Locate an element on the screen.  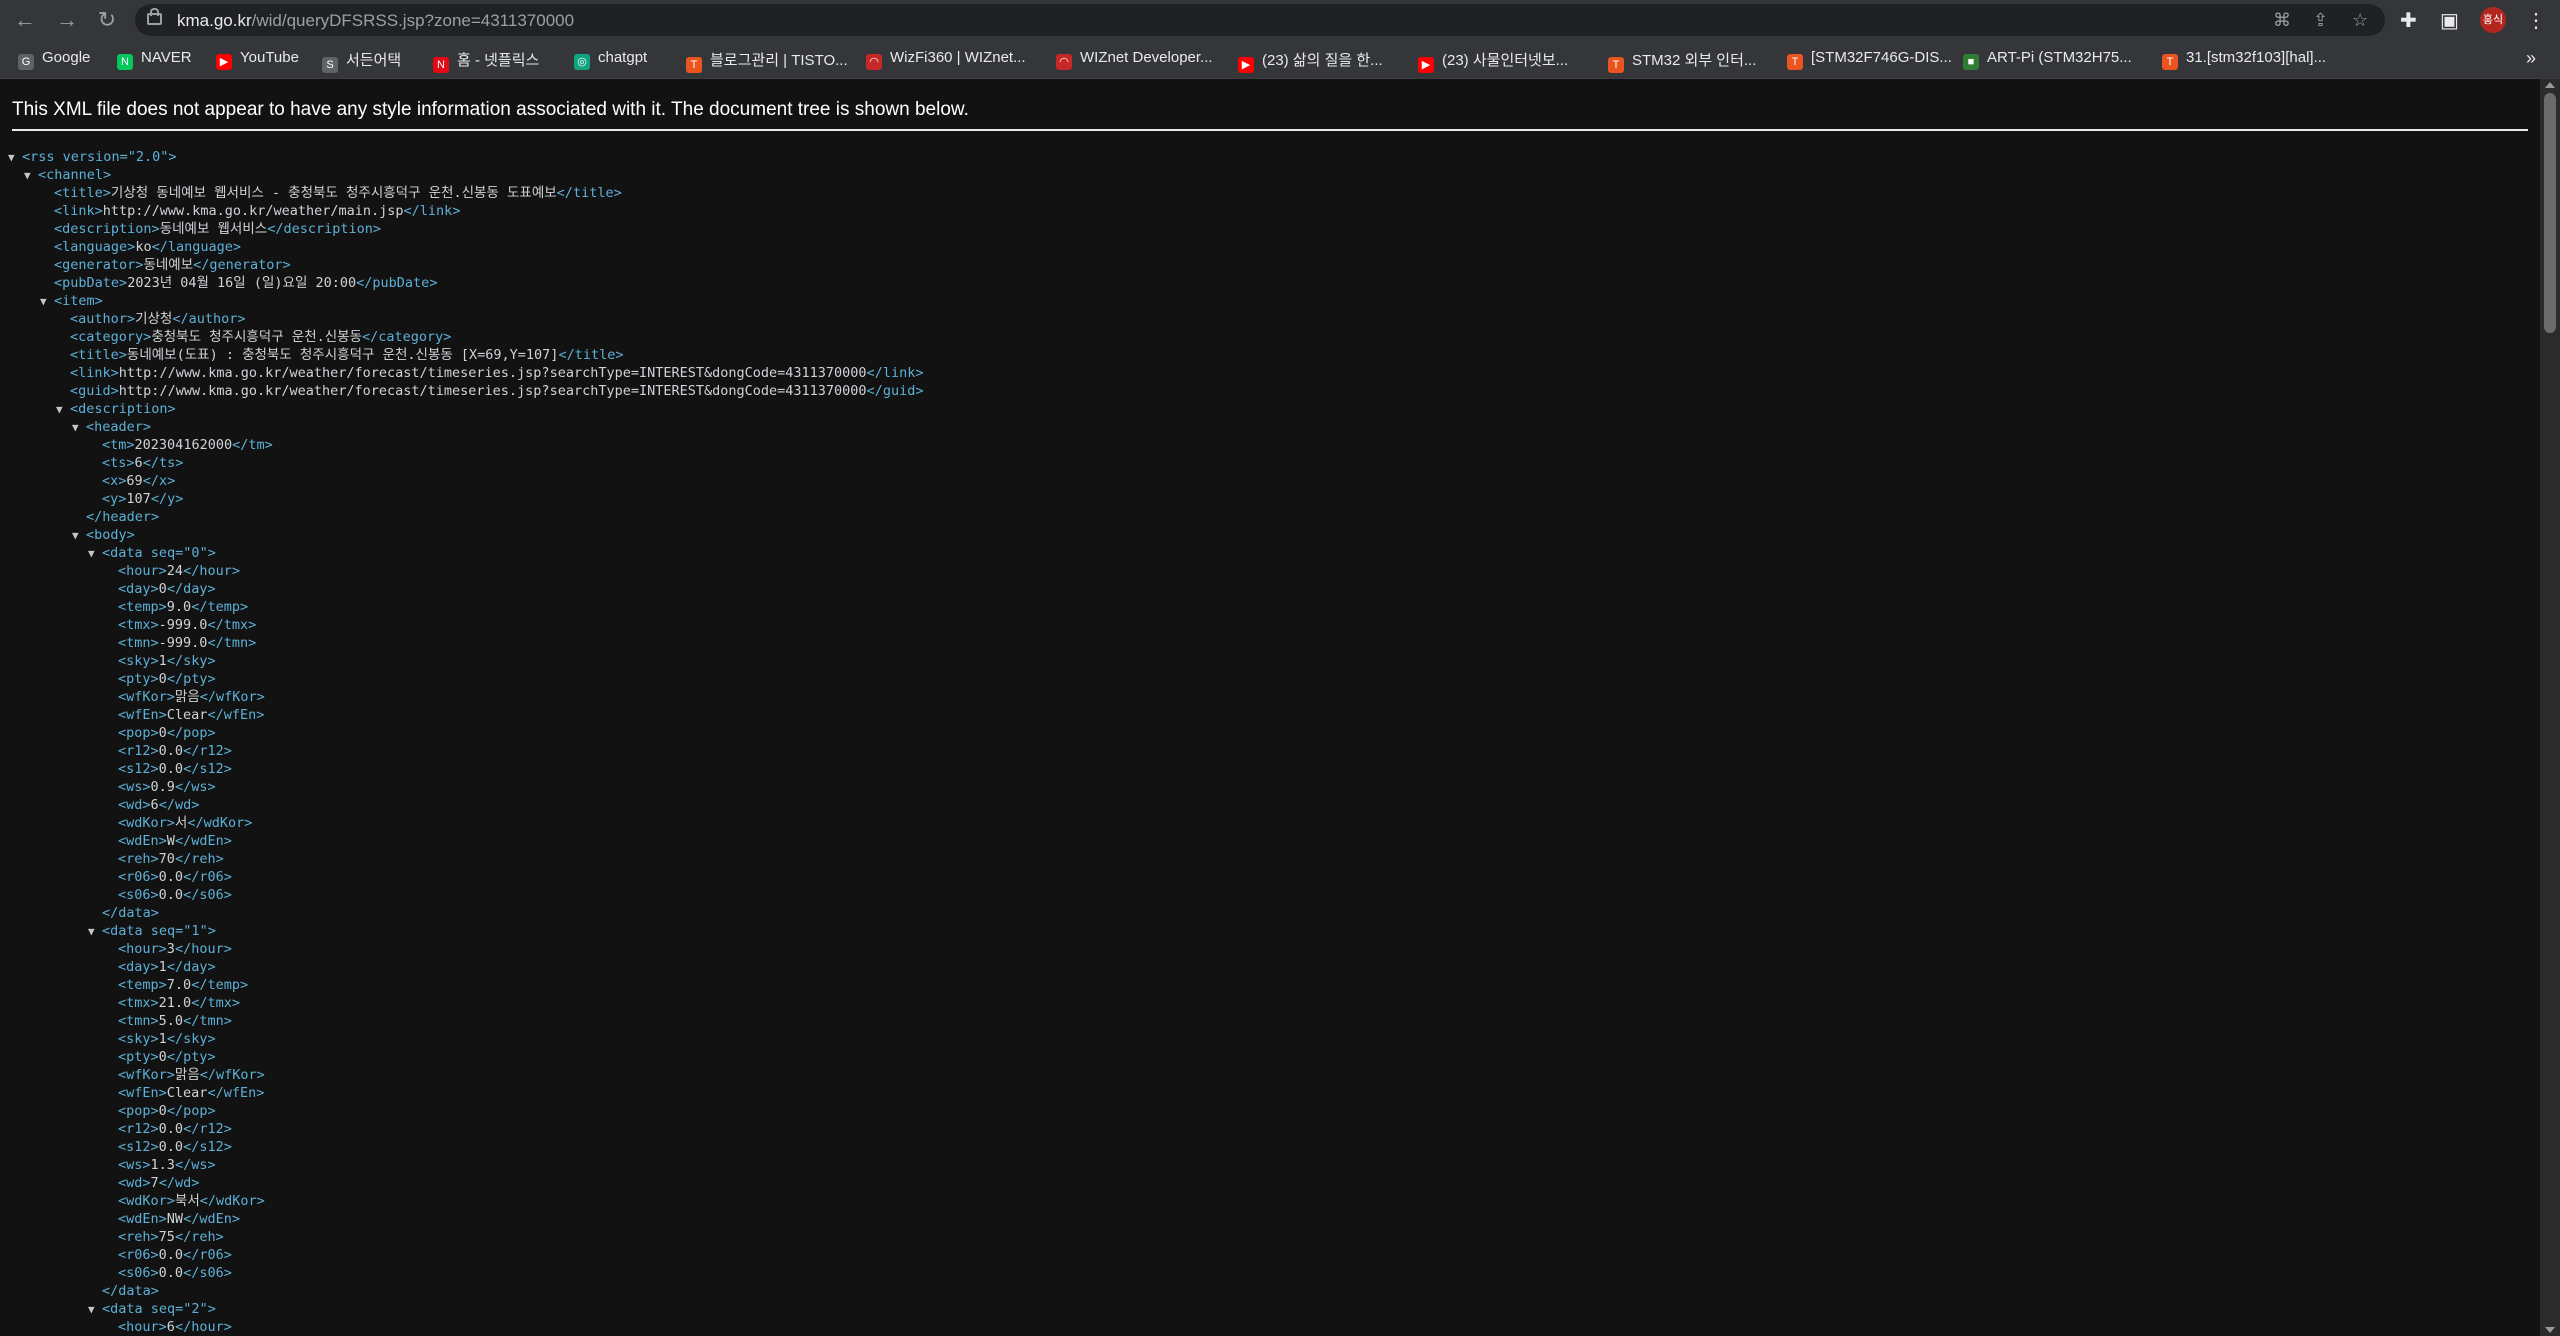
xml-closing-tag-name: description is located at coordinates (328, 229).